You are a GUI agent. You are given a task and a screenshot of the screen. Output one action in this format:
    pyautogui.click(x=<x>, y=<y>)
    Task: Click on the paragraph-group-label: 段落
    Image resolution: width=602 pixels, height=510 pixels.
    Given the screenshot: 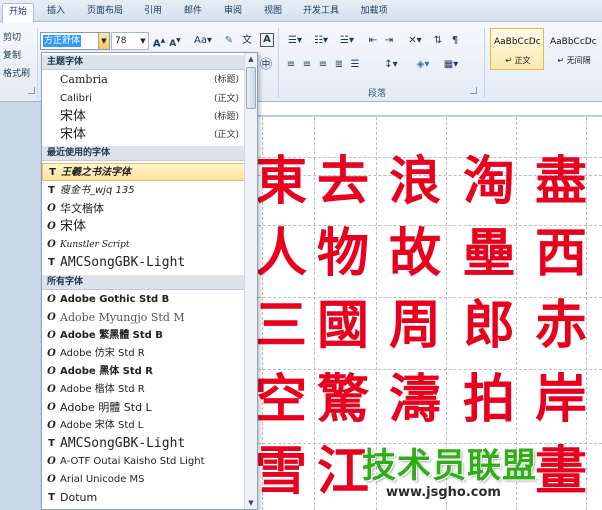 What is the action you would take?
    pyautogui.click(x=377, y=94)
    